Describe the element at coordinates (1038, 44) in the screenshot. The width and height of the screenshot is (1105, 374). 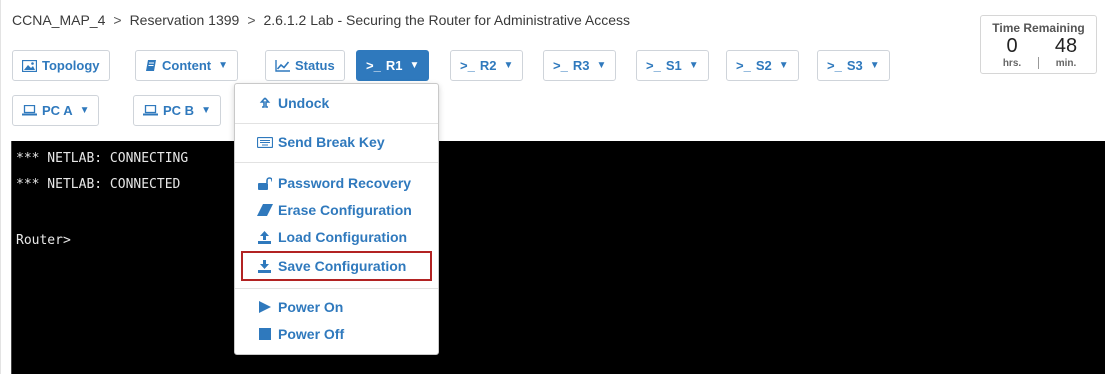
I see `time-remaining-box: Time Remaining 0 48 hrs. min.` at that location.